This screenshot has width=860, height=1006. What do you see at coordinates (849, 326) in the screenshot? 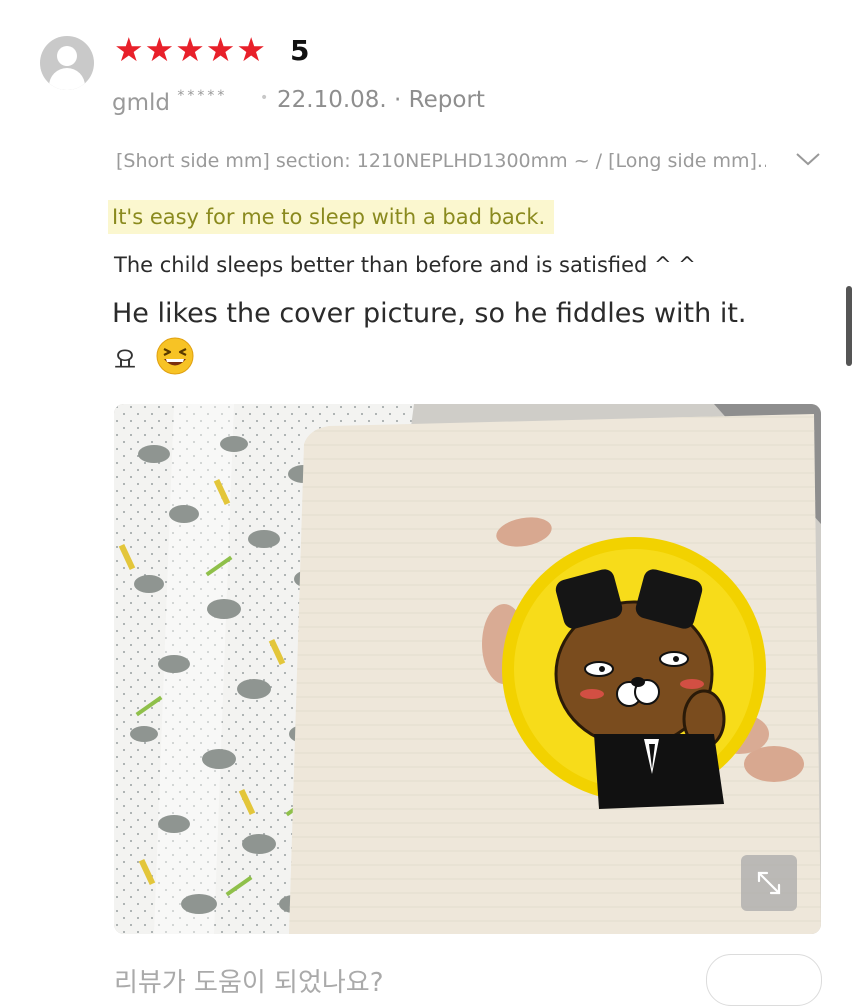
I see `scrollbar-thumb` at bounding box center [849, 326].